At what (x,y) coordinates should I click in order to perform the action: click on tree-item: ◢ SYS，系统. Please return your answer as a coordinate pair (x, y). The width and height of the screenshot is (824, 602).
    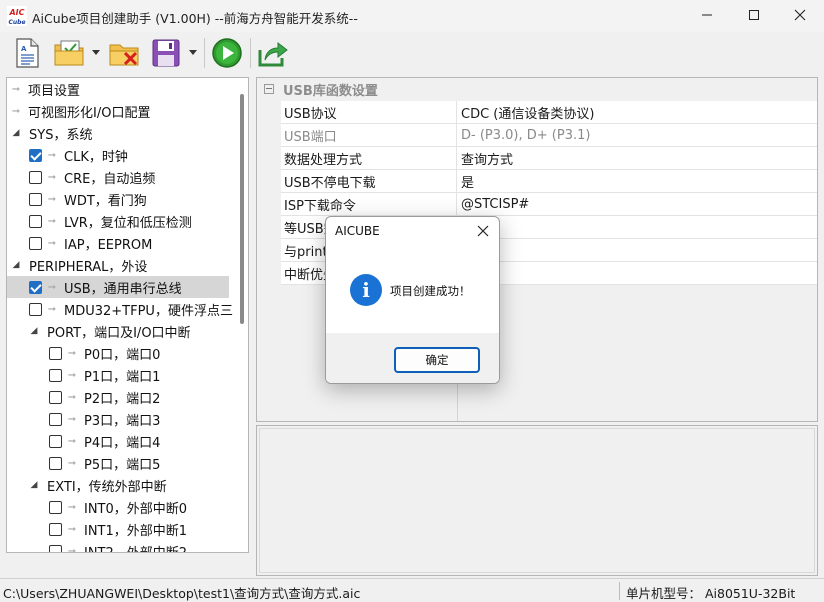
    Looking at the image, I should click on (118, 133).